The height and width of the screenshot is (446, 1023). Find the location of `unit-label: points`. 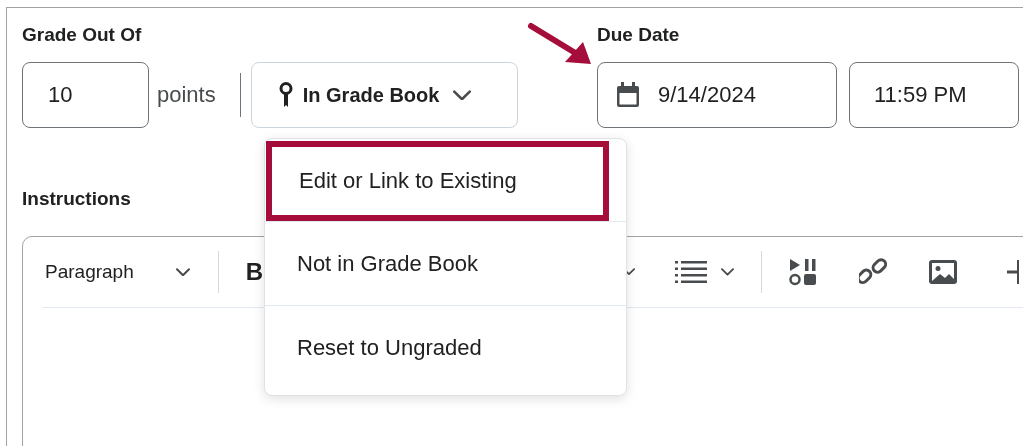

unit-label: points is located at coordinates (186, 95).